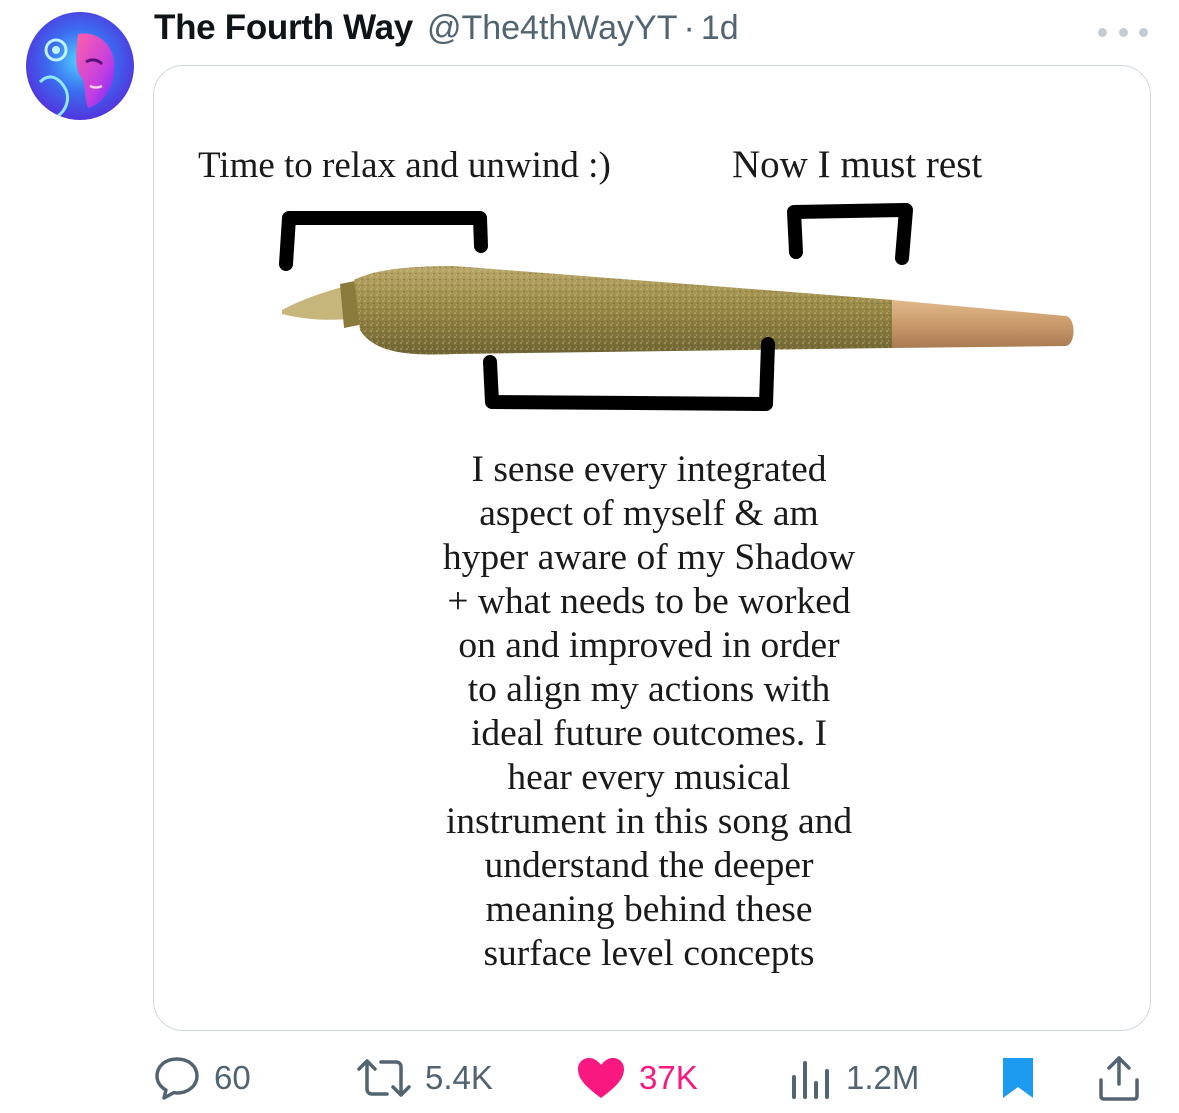 Image resolution: width=1179 pixels, height=1113 pixels. Describe the element at coordinates (850, 234) in the screenshot. I see `bracket-right` at that location.